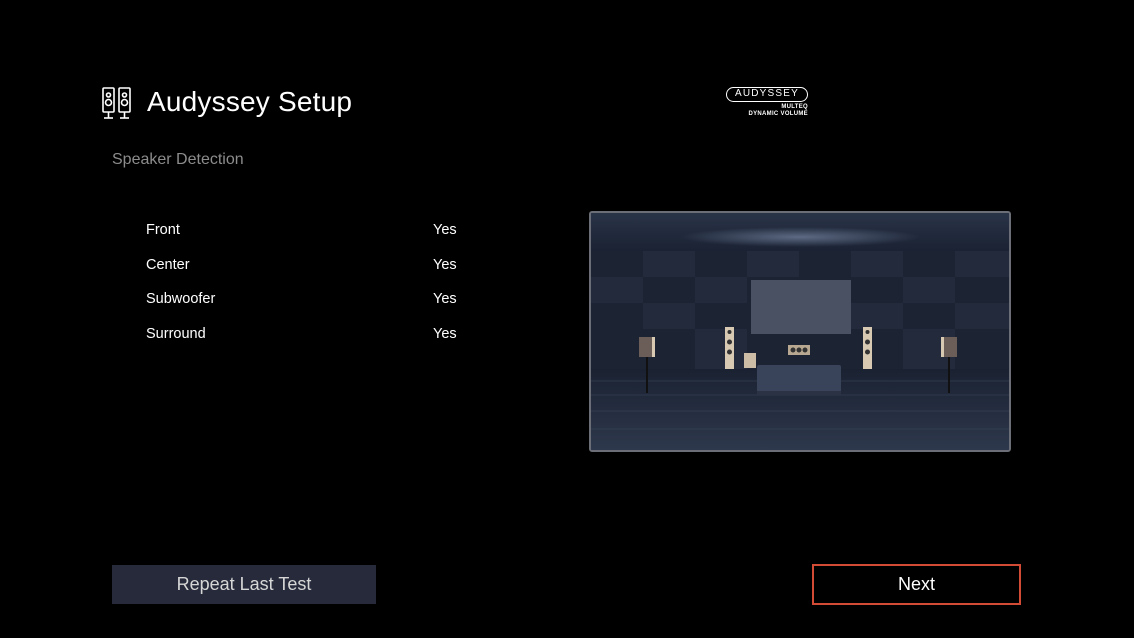 The height and width of the screenshot is (638, 1134). Describe the element at coordinates (176, 333) in the screenshot. I see `speaker-name: Surround` at that location.